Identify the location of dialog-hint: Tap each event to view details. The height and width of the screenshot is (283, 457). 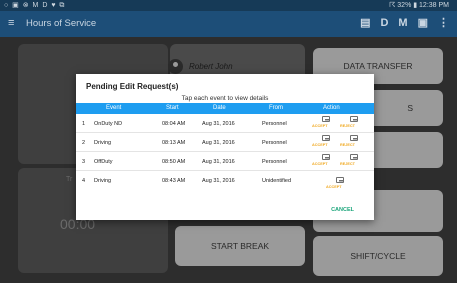
(225, 98).